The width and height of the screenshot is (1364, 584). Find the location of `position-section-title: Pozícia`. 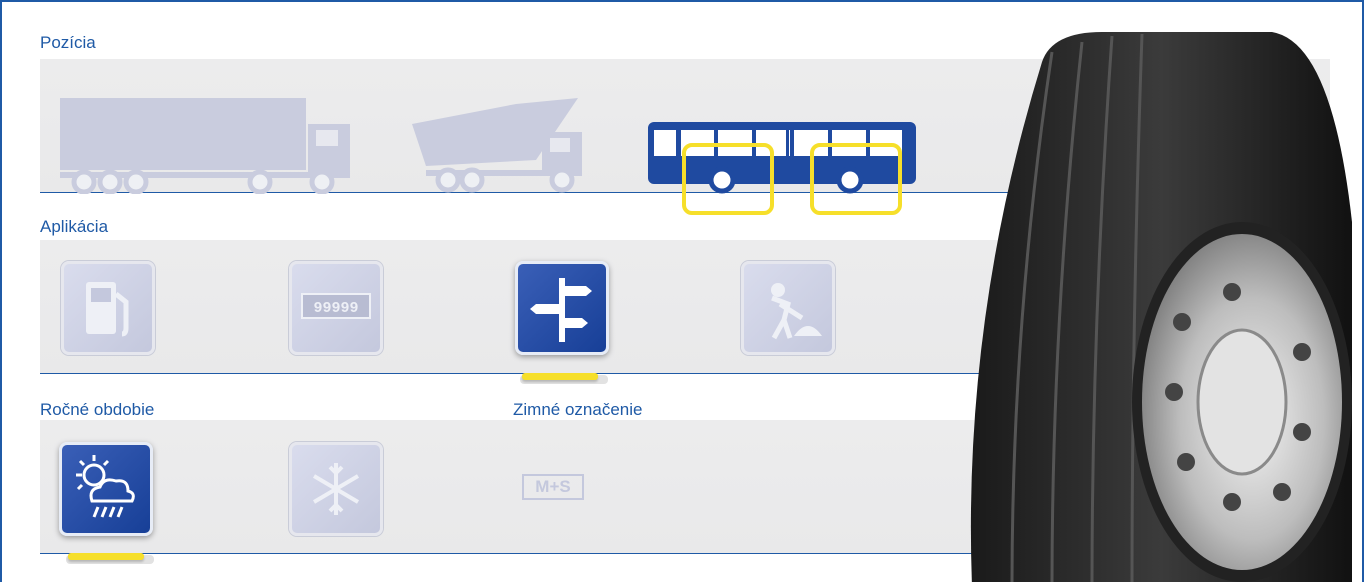

position-section-title: Pozícia is located at coordinates (68, 42).